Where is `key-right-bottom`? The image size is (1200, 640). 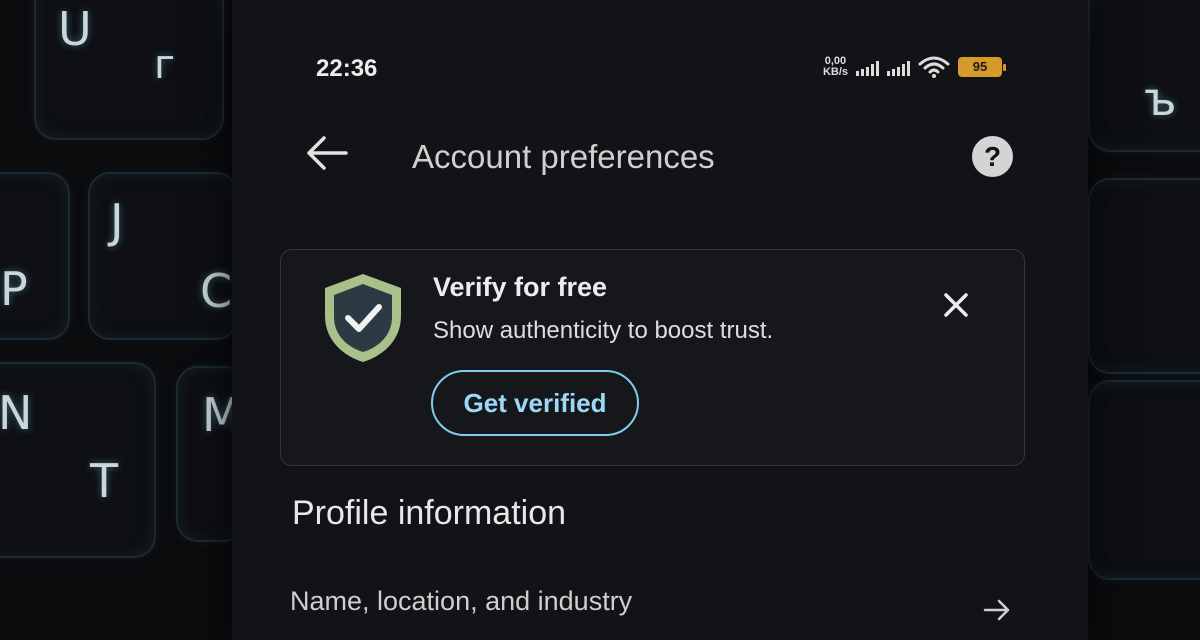
key-right-bottom is located at coordinates (1144, 480).